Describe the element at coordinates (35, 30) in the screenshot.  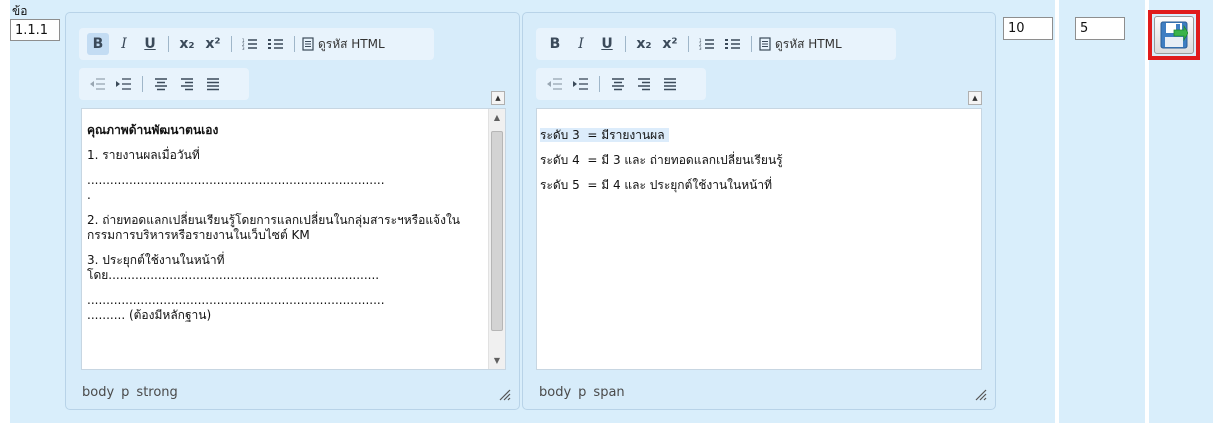
I see `item-number-field` at that location.